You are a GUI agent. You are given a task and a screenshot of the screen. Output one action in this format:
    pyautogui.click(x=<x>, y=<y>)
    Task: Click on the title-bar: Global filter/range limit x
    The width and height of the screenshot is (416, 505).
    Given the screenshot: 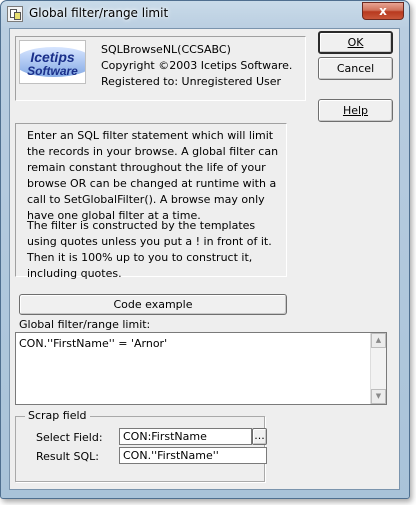 What is the action you would take?
    pyautogui.click(x=205, y=14)
    